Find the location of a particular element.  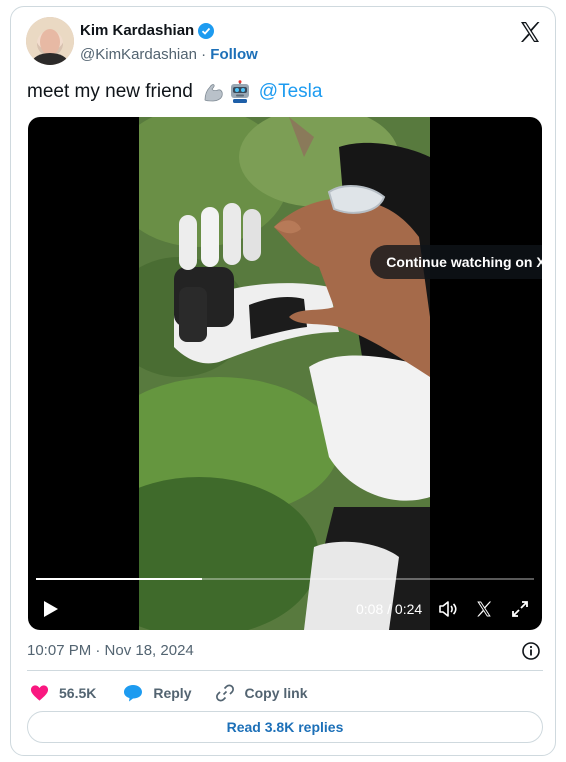

video-progress-fill is located at coordinates (119, 579).